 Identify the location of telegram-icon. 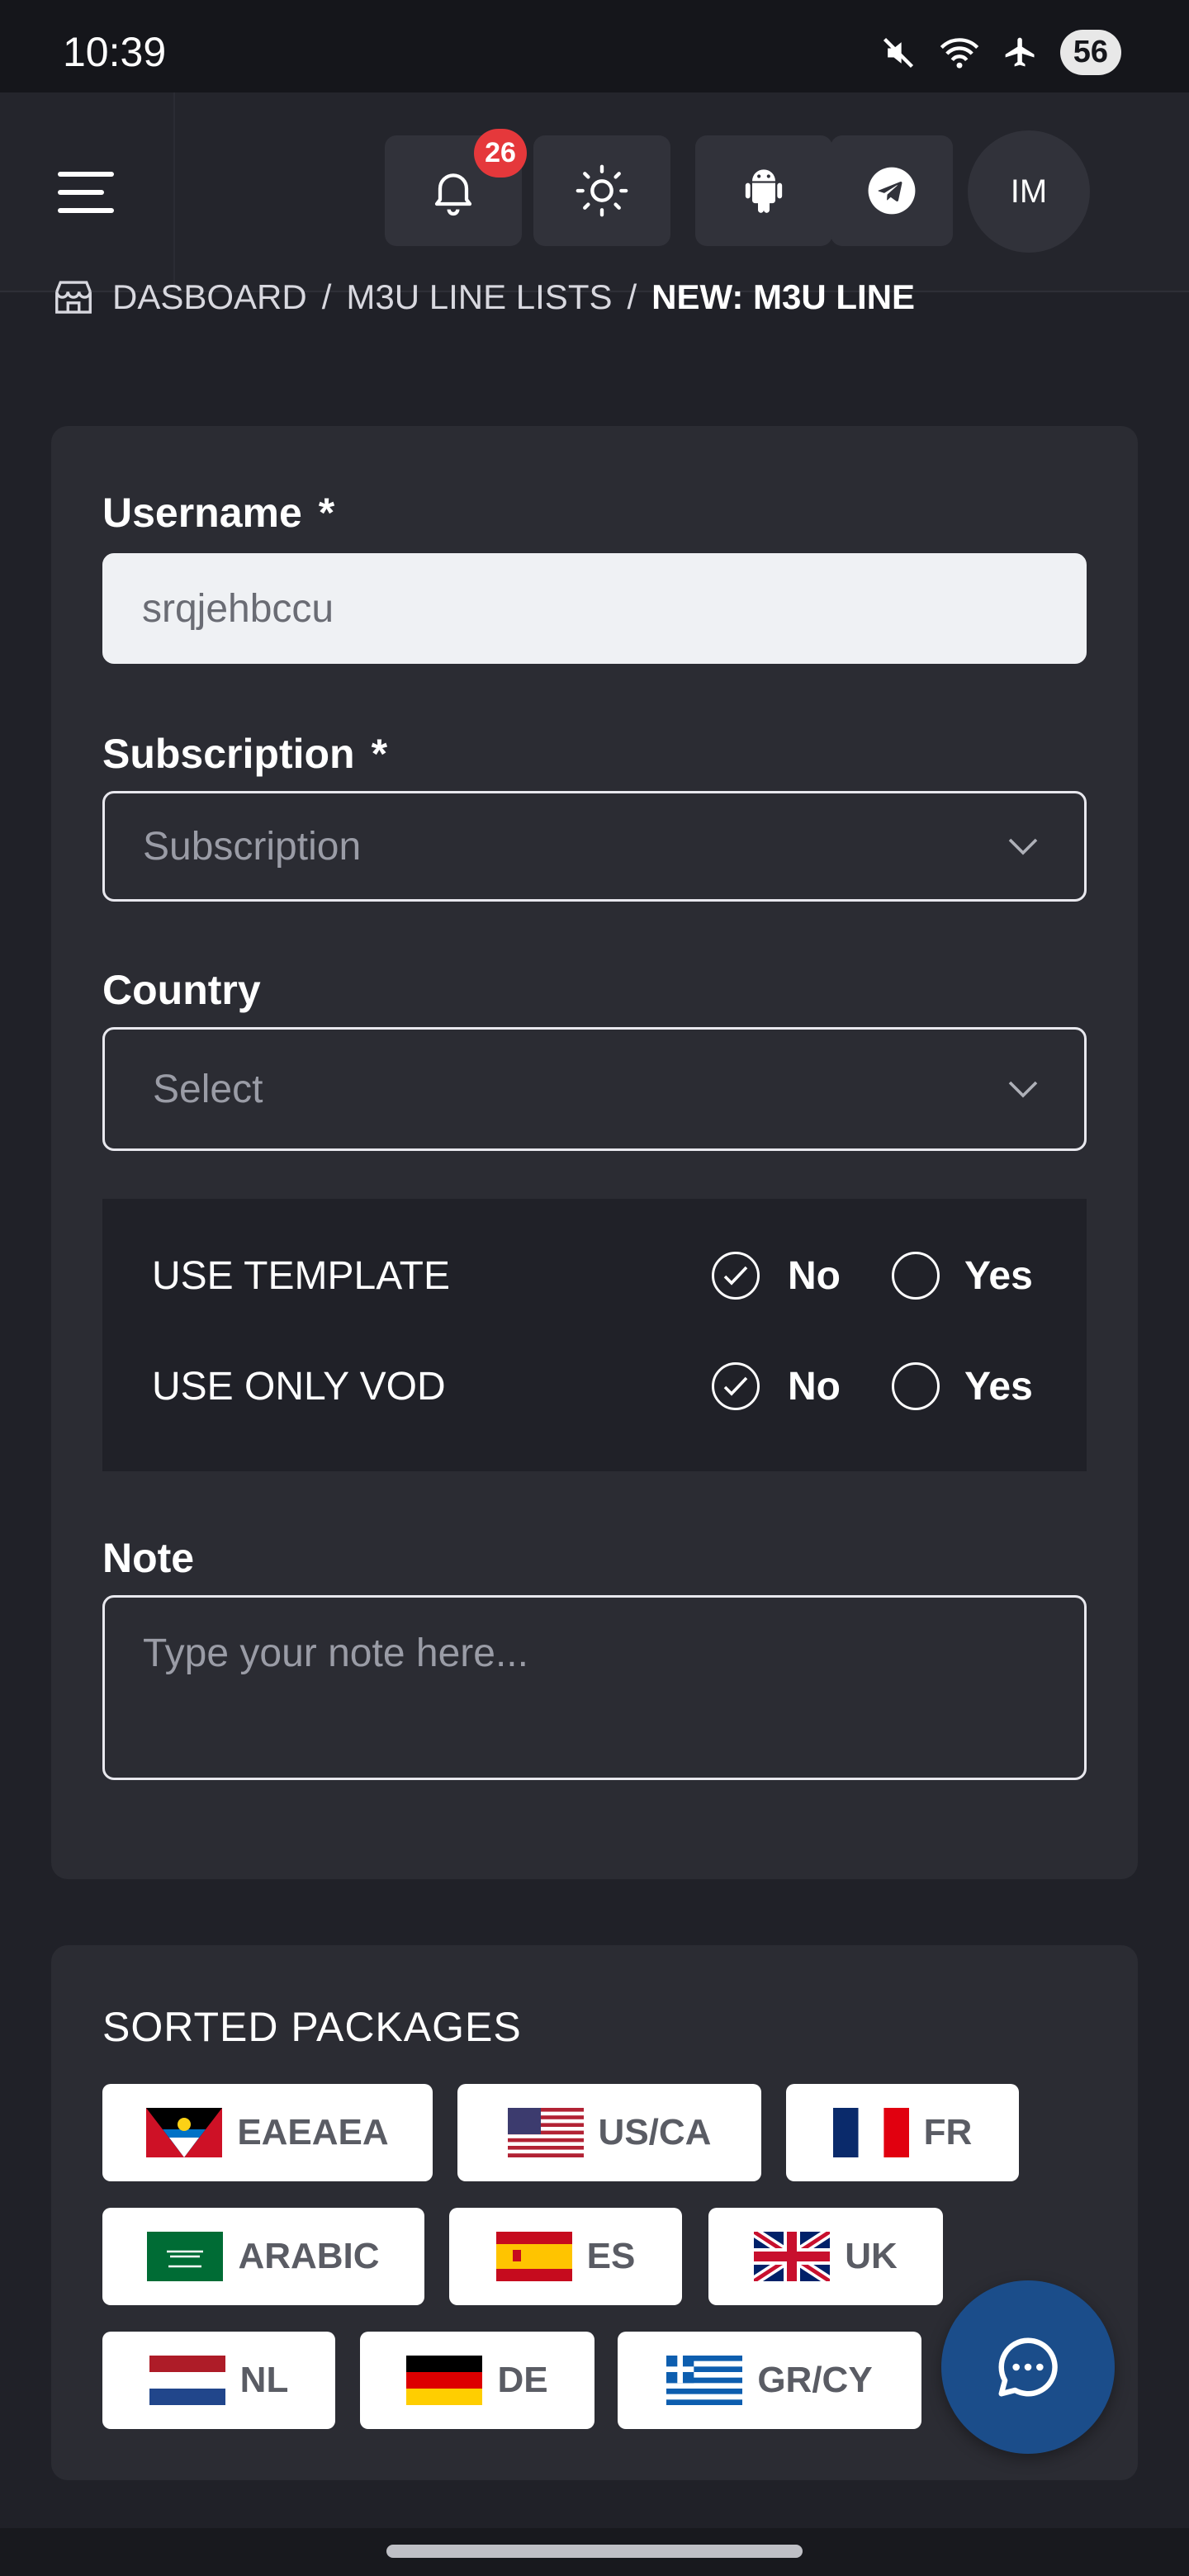
(892, 191).